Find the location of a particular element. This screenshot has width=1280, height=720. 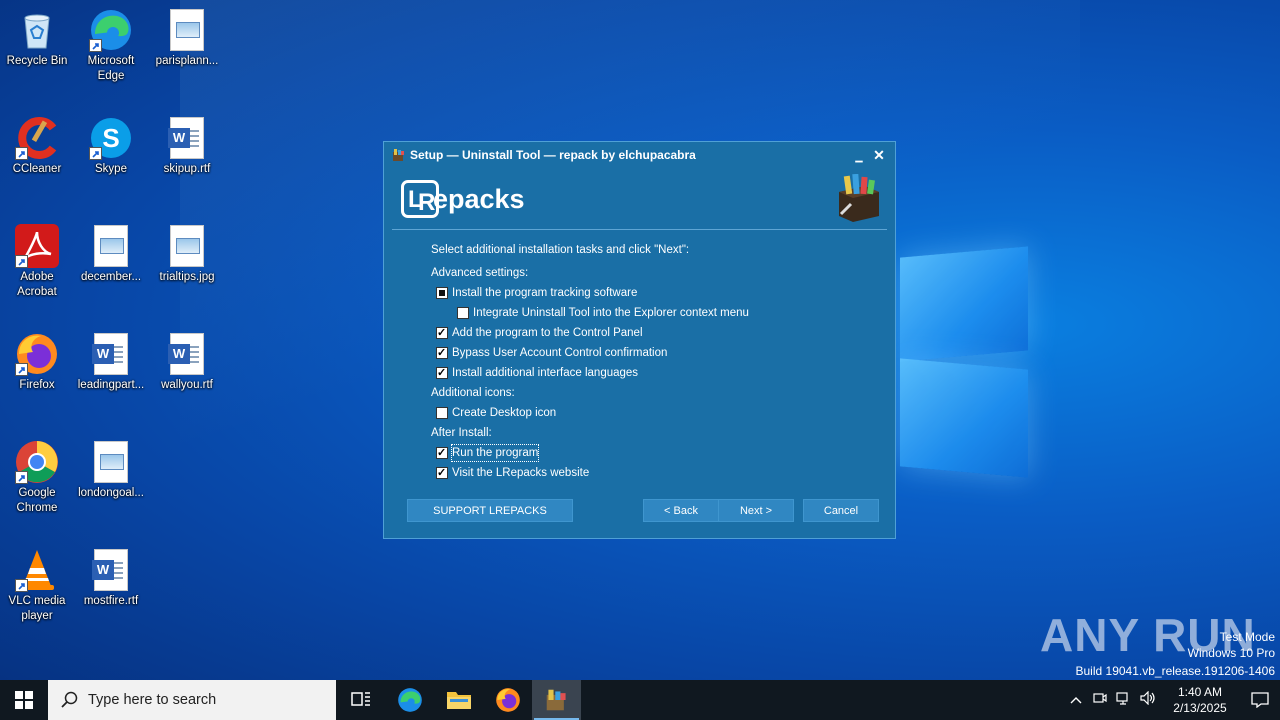

lrepacks-logo: L R epacks is located at coordinates (463, 199).